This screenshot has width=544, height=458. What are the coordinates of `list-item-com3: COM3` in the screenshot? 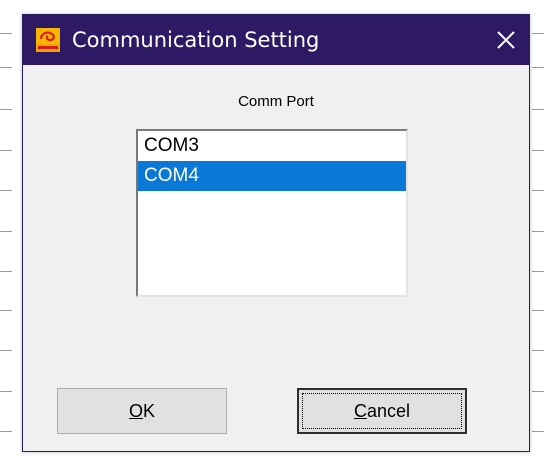 It's located at (272, 146).